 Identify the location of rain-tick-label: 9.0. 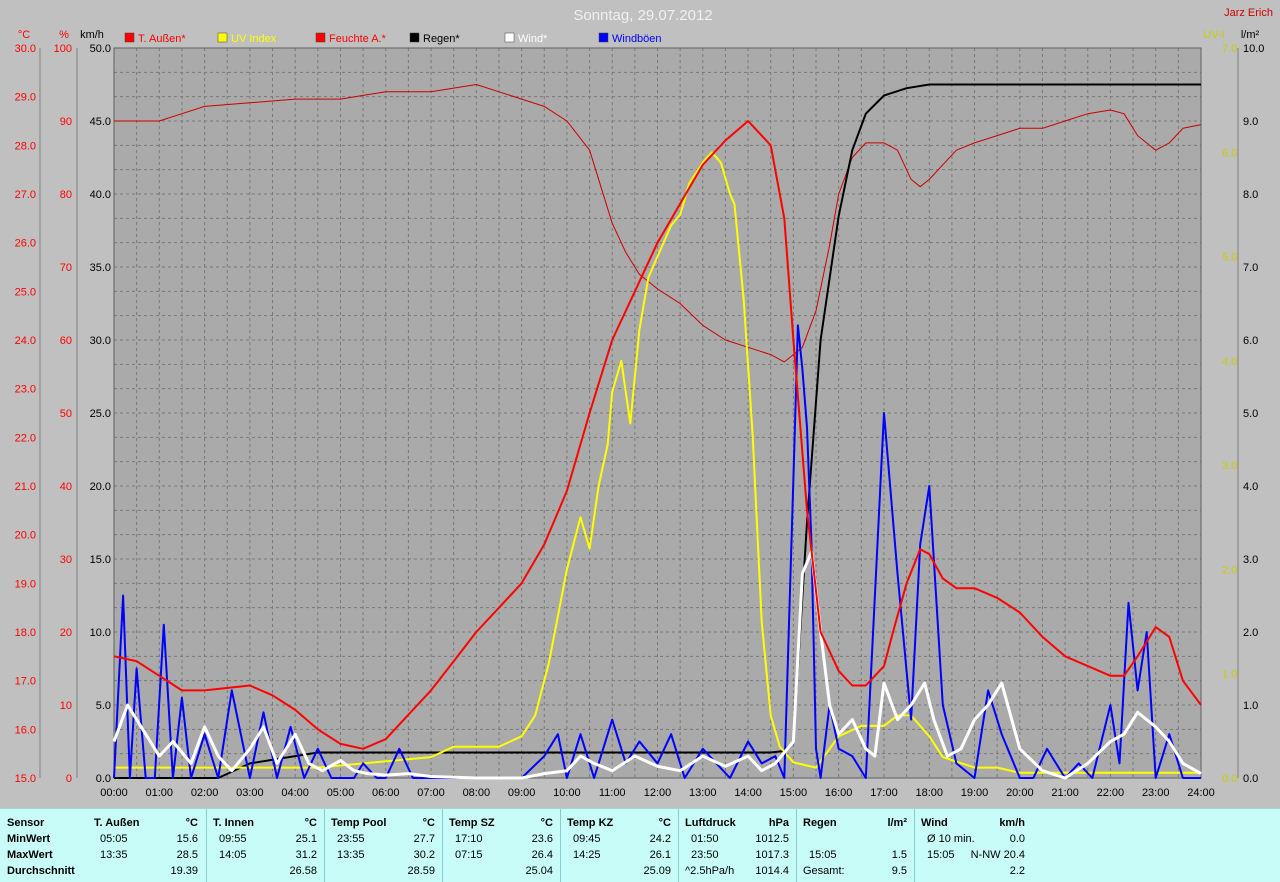
(1250, 122).